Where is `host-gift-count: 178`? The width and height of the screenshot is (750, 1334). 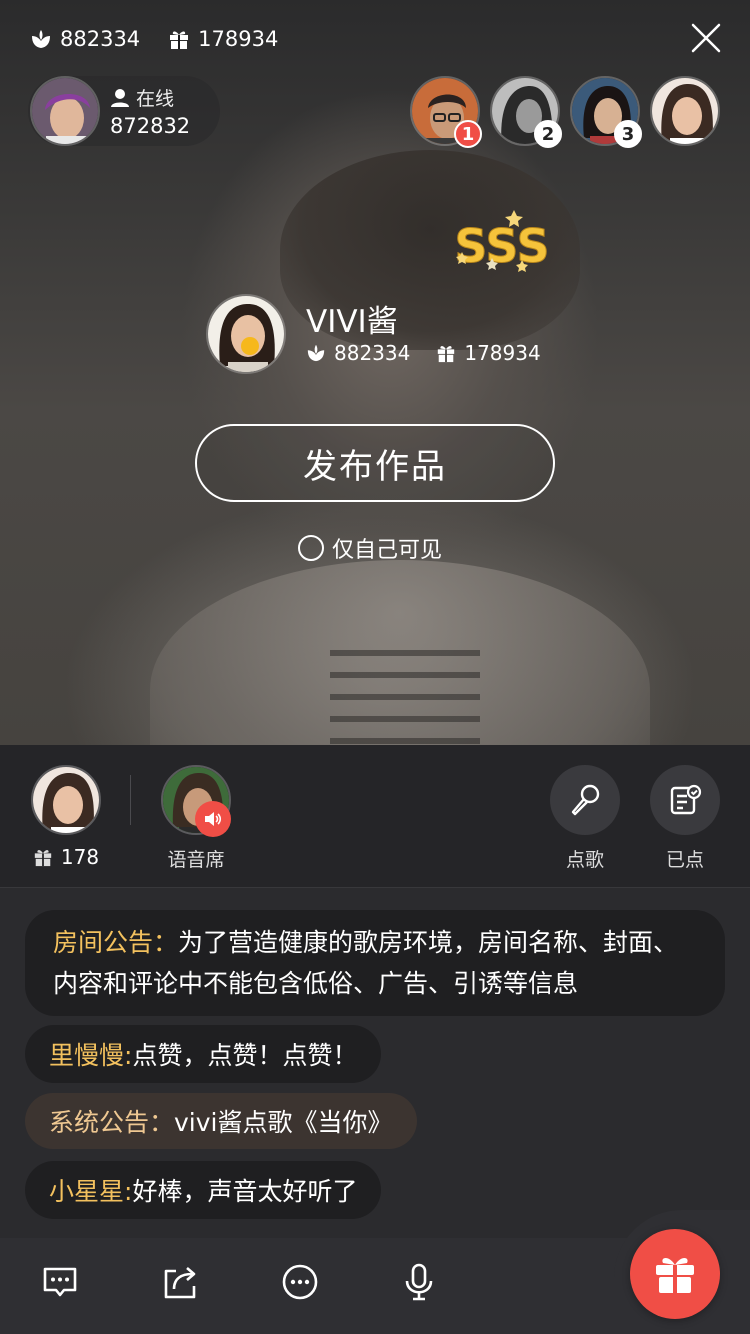 host-gift-count: 178 is located at coordinates (66, 857).